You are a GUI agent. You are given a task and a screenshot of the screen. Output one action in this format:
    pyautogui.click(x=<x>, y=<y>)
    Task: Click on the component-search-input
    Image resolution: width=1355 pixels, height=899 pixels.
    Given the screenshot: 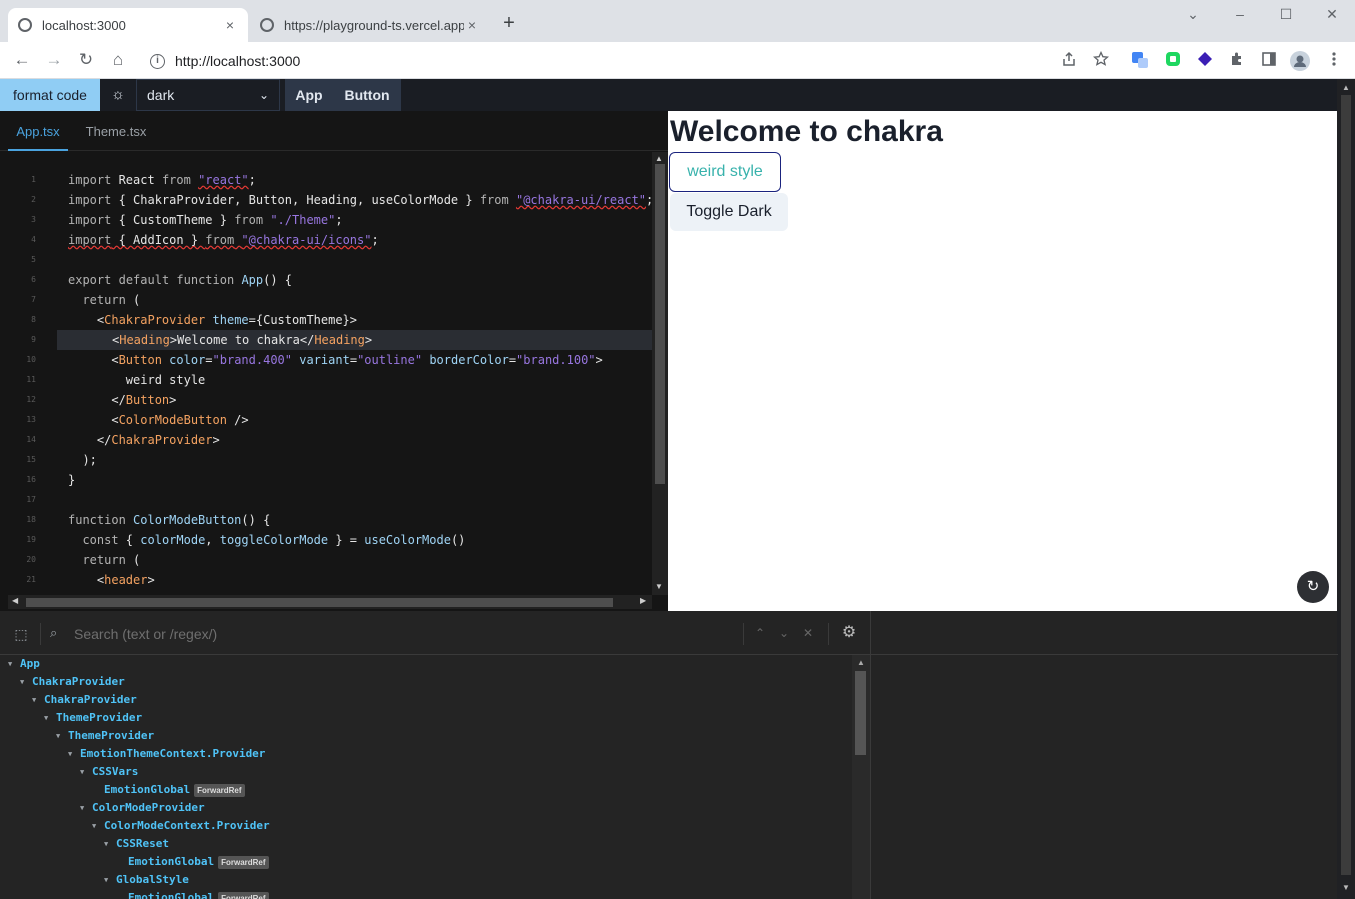 What is the action you would take?
    pyautogui.click(x=404, y=634)
    